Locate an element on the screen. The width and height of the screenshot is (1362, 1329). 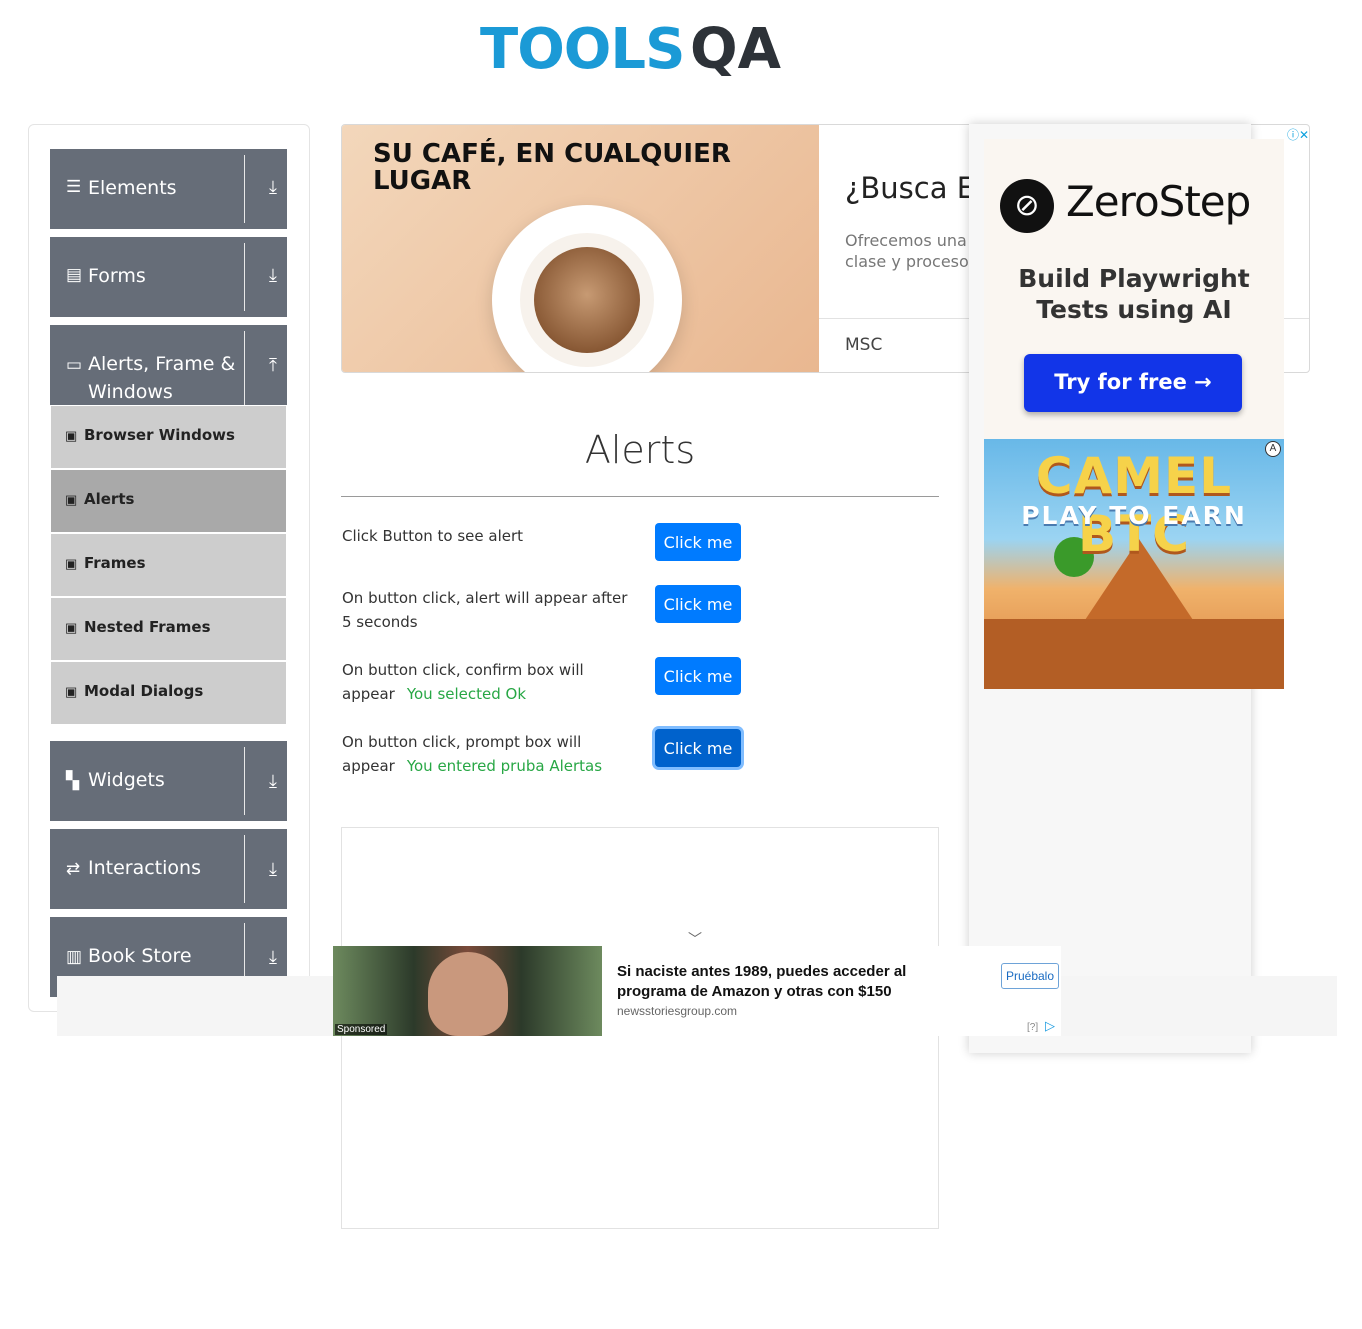
ad-tagline: Build Playwright Tests using AI is located at coordinates (1134, 294).